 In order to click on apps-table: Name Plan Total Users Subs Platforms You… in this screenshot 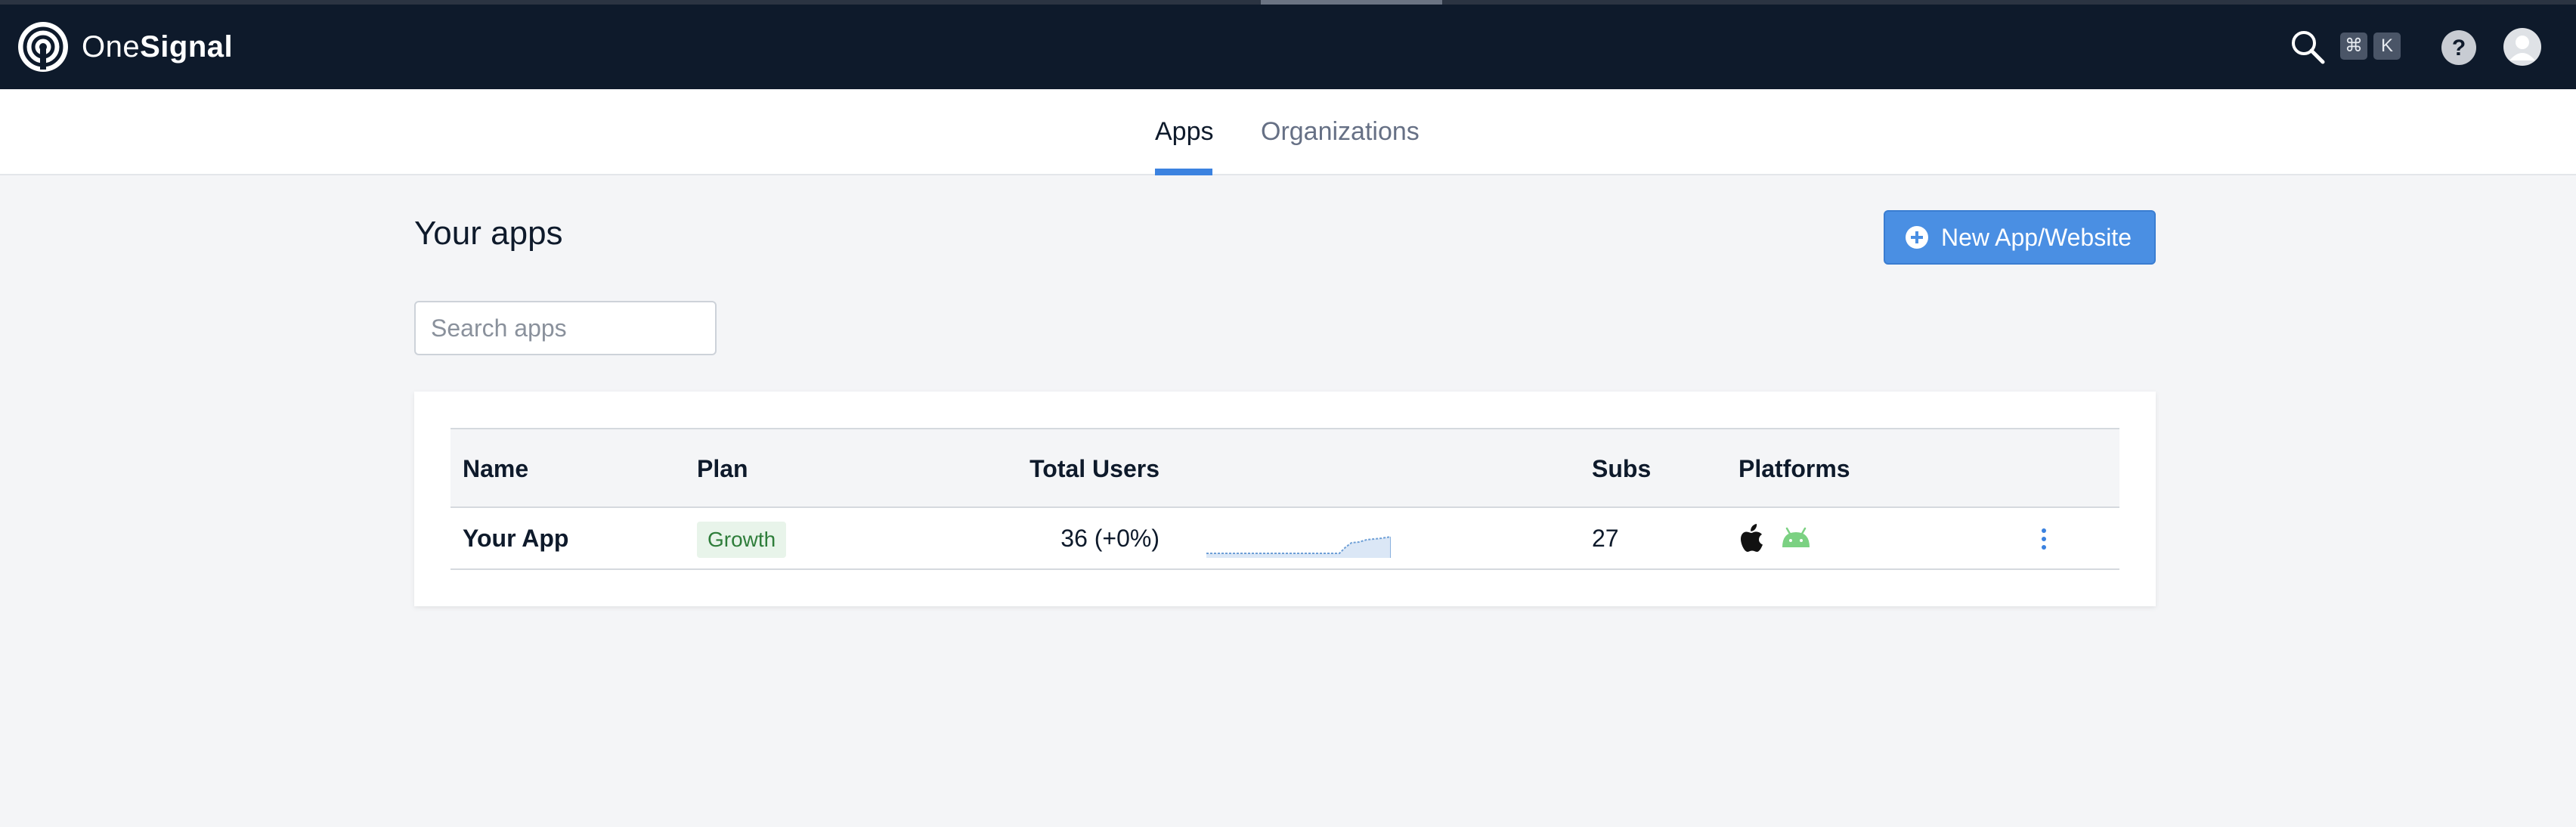, I will do `click(1284, 499)`.